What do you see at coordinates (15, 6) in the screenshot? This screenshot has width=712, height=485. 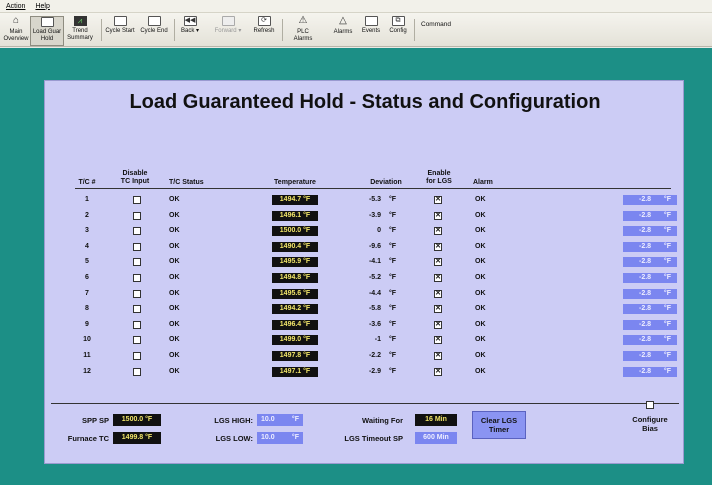 I see `menu-action: Action` at bounding box center [15, 6].